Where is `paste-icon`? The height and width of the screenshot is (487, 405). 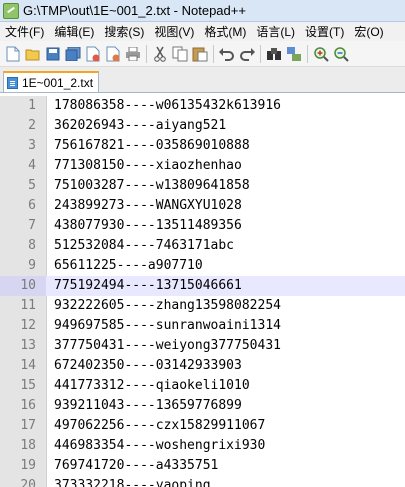
paste-icon is located at coordinates (200, 54).